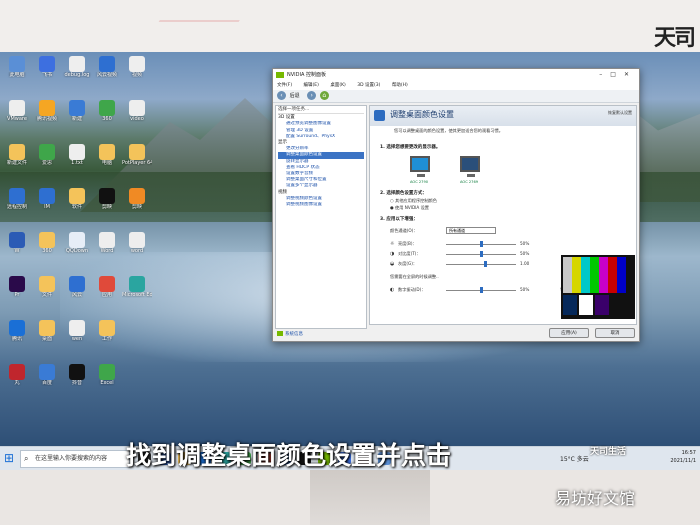 This screenshot has height=525, width=700. Describe the element at coordinates (77, 337) in the screenshot. I see `desktop-icon: wen` at that location.